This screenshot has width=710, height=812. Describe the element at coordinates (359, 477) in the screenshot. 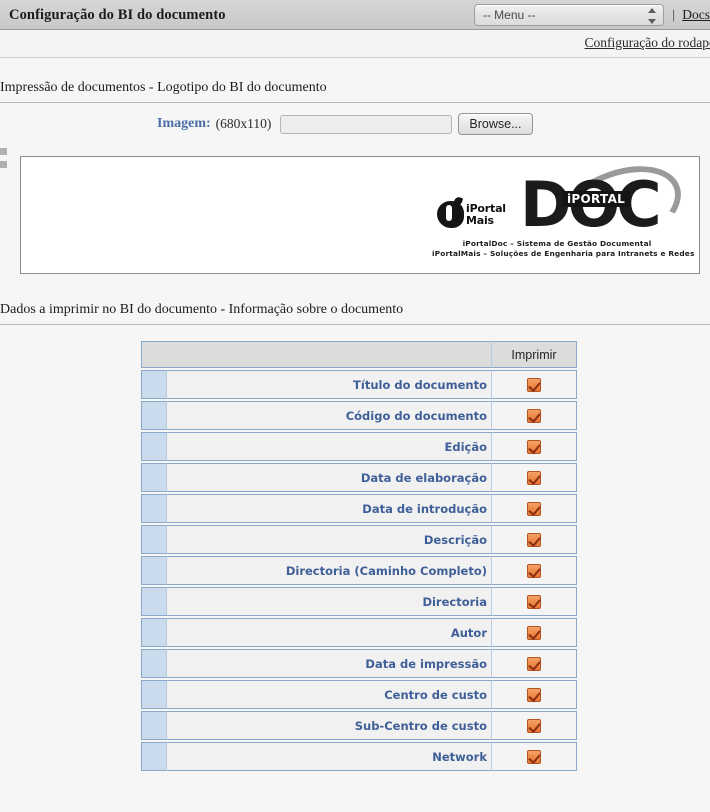

I see `table-row: Data de elaboração` at that location.